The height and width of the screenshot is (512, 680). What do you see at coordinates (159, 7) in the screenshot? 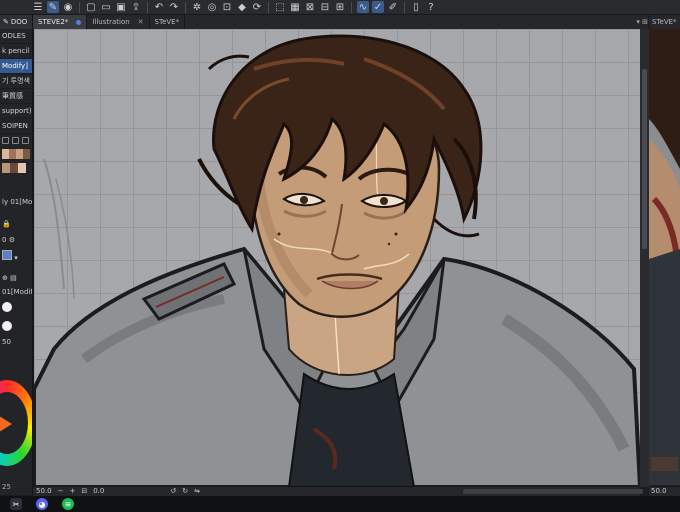
I see `undo-icon: ↶` at bounding box center [159, 7].